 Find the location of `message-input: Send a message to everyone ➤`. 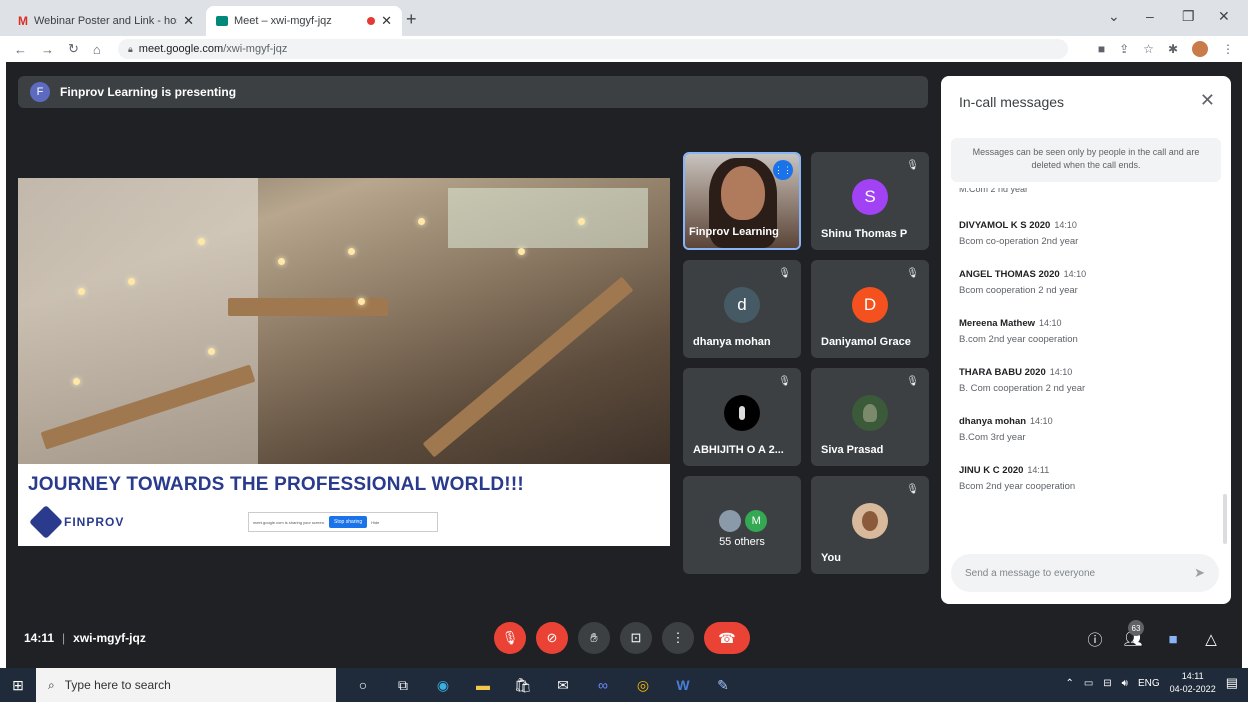

message-input: Send a message to everyone ➤ is located at coordinates (1085, 573).